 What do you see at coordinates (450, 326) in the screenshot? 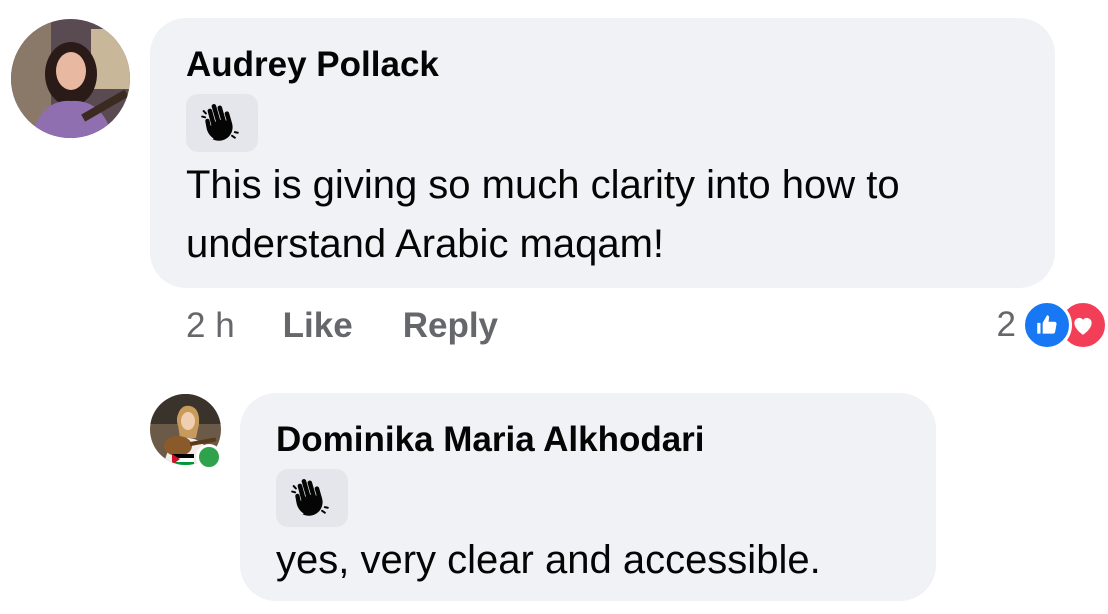
I see `reply-button: Reply` at bounding box center [450, 326].